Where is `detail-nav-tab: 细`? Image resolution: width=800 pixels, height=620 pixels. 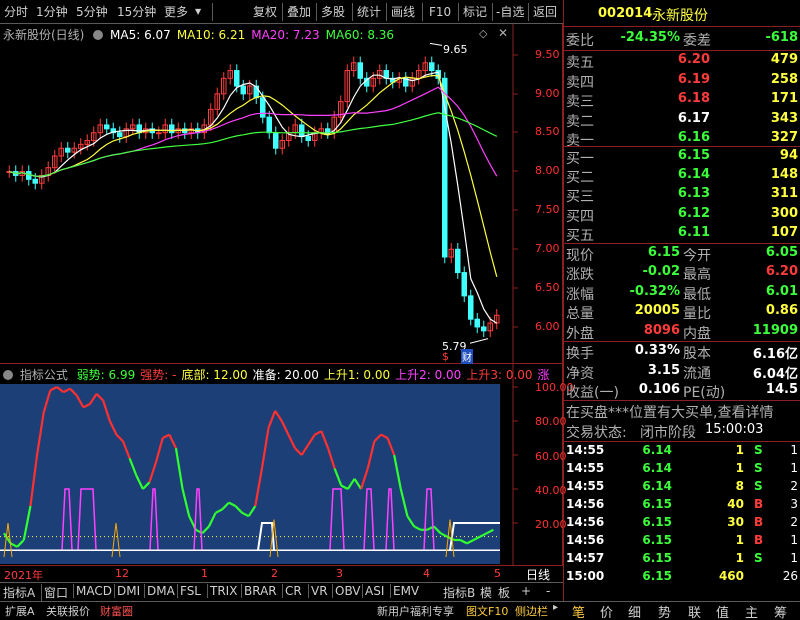
detail-nav-tab: 细 is located at coordinates (634, 611).